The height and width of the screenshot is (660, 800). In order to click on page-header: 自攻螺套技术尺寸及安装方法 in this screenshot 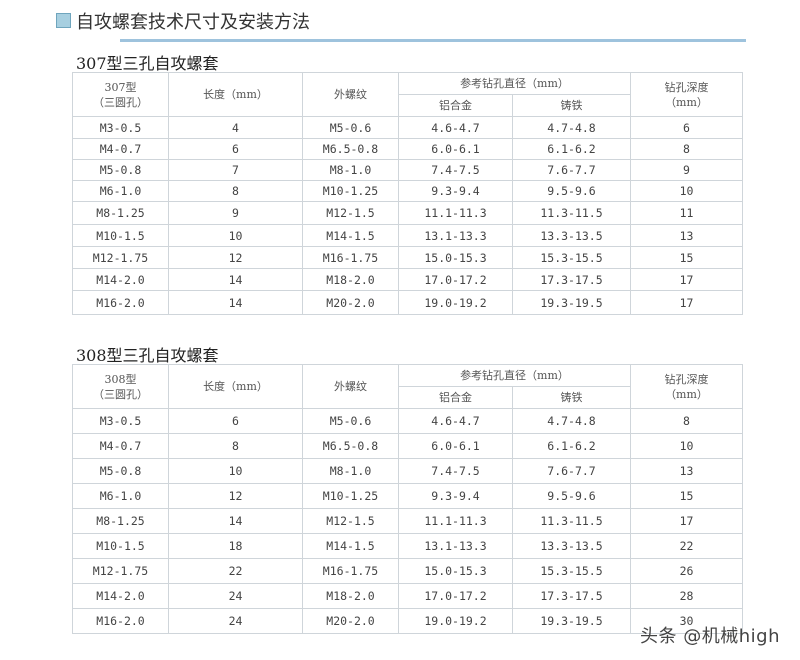, I will do `click(401, 27)`.